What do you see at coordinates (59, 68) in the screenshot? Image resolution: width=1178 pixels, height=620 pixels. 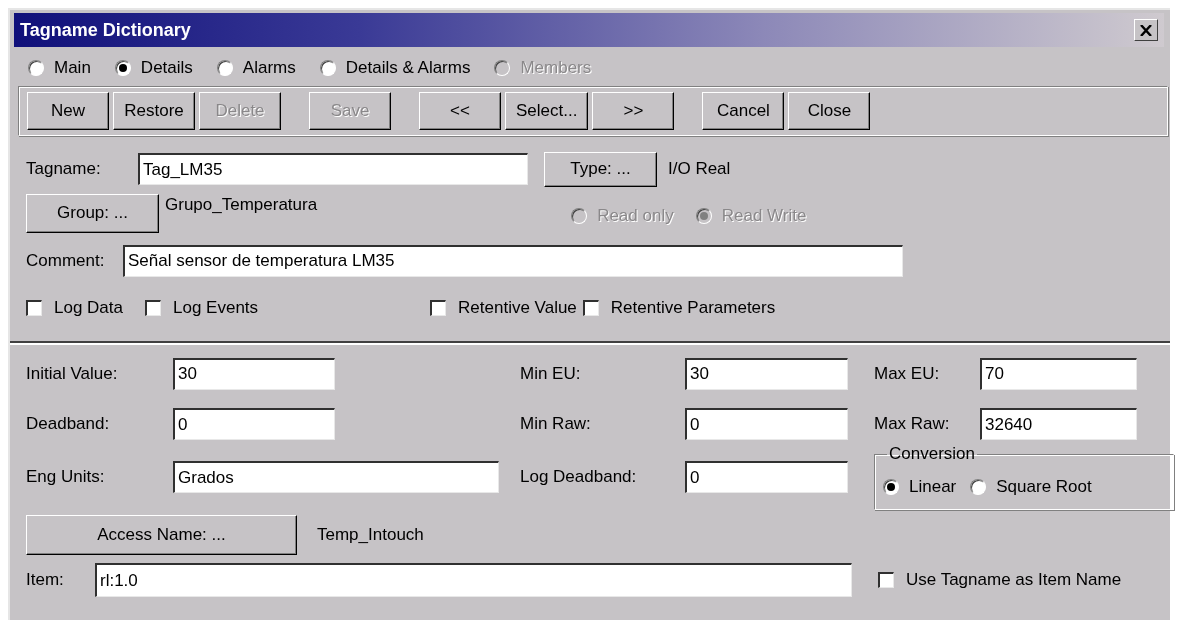 I see `view-option: Main` at bounding box center [59, 68].